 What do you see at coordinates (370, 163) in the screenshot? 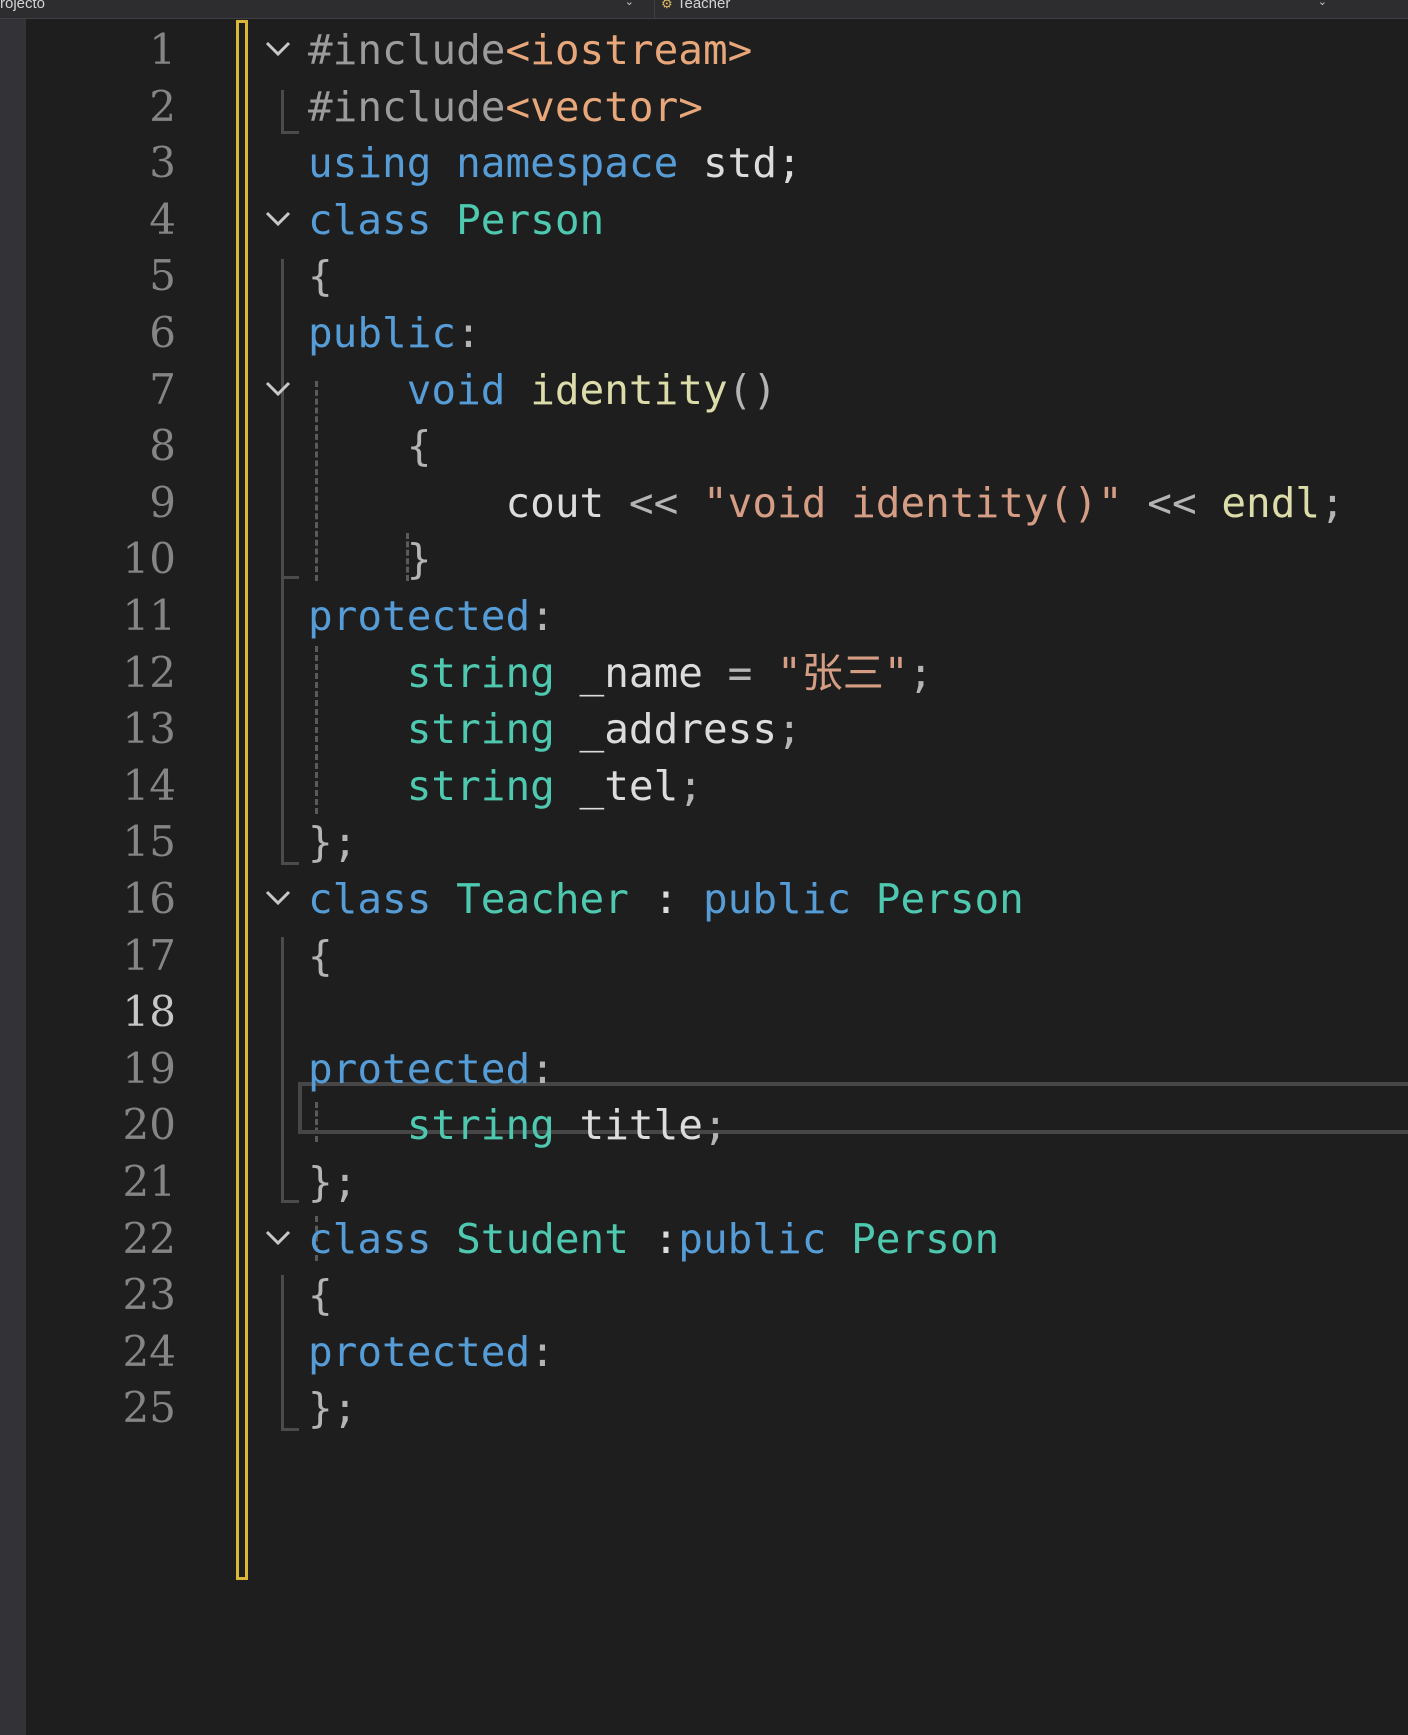
I see `code-token: using` at bounding box center [370, 163].